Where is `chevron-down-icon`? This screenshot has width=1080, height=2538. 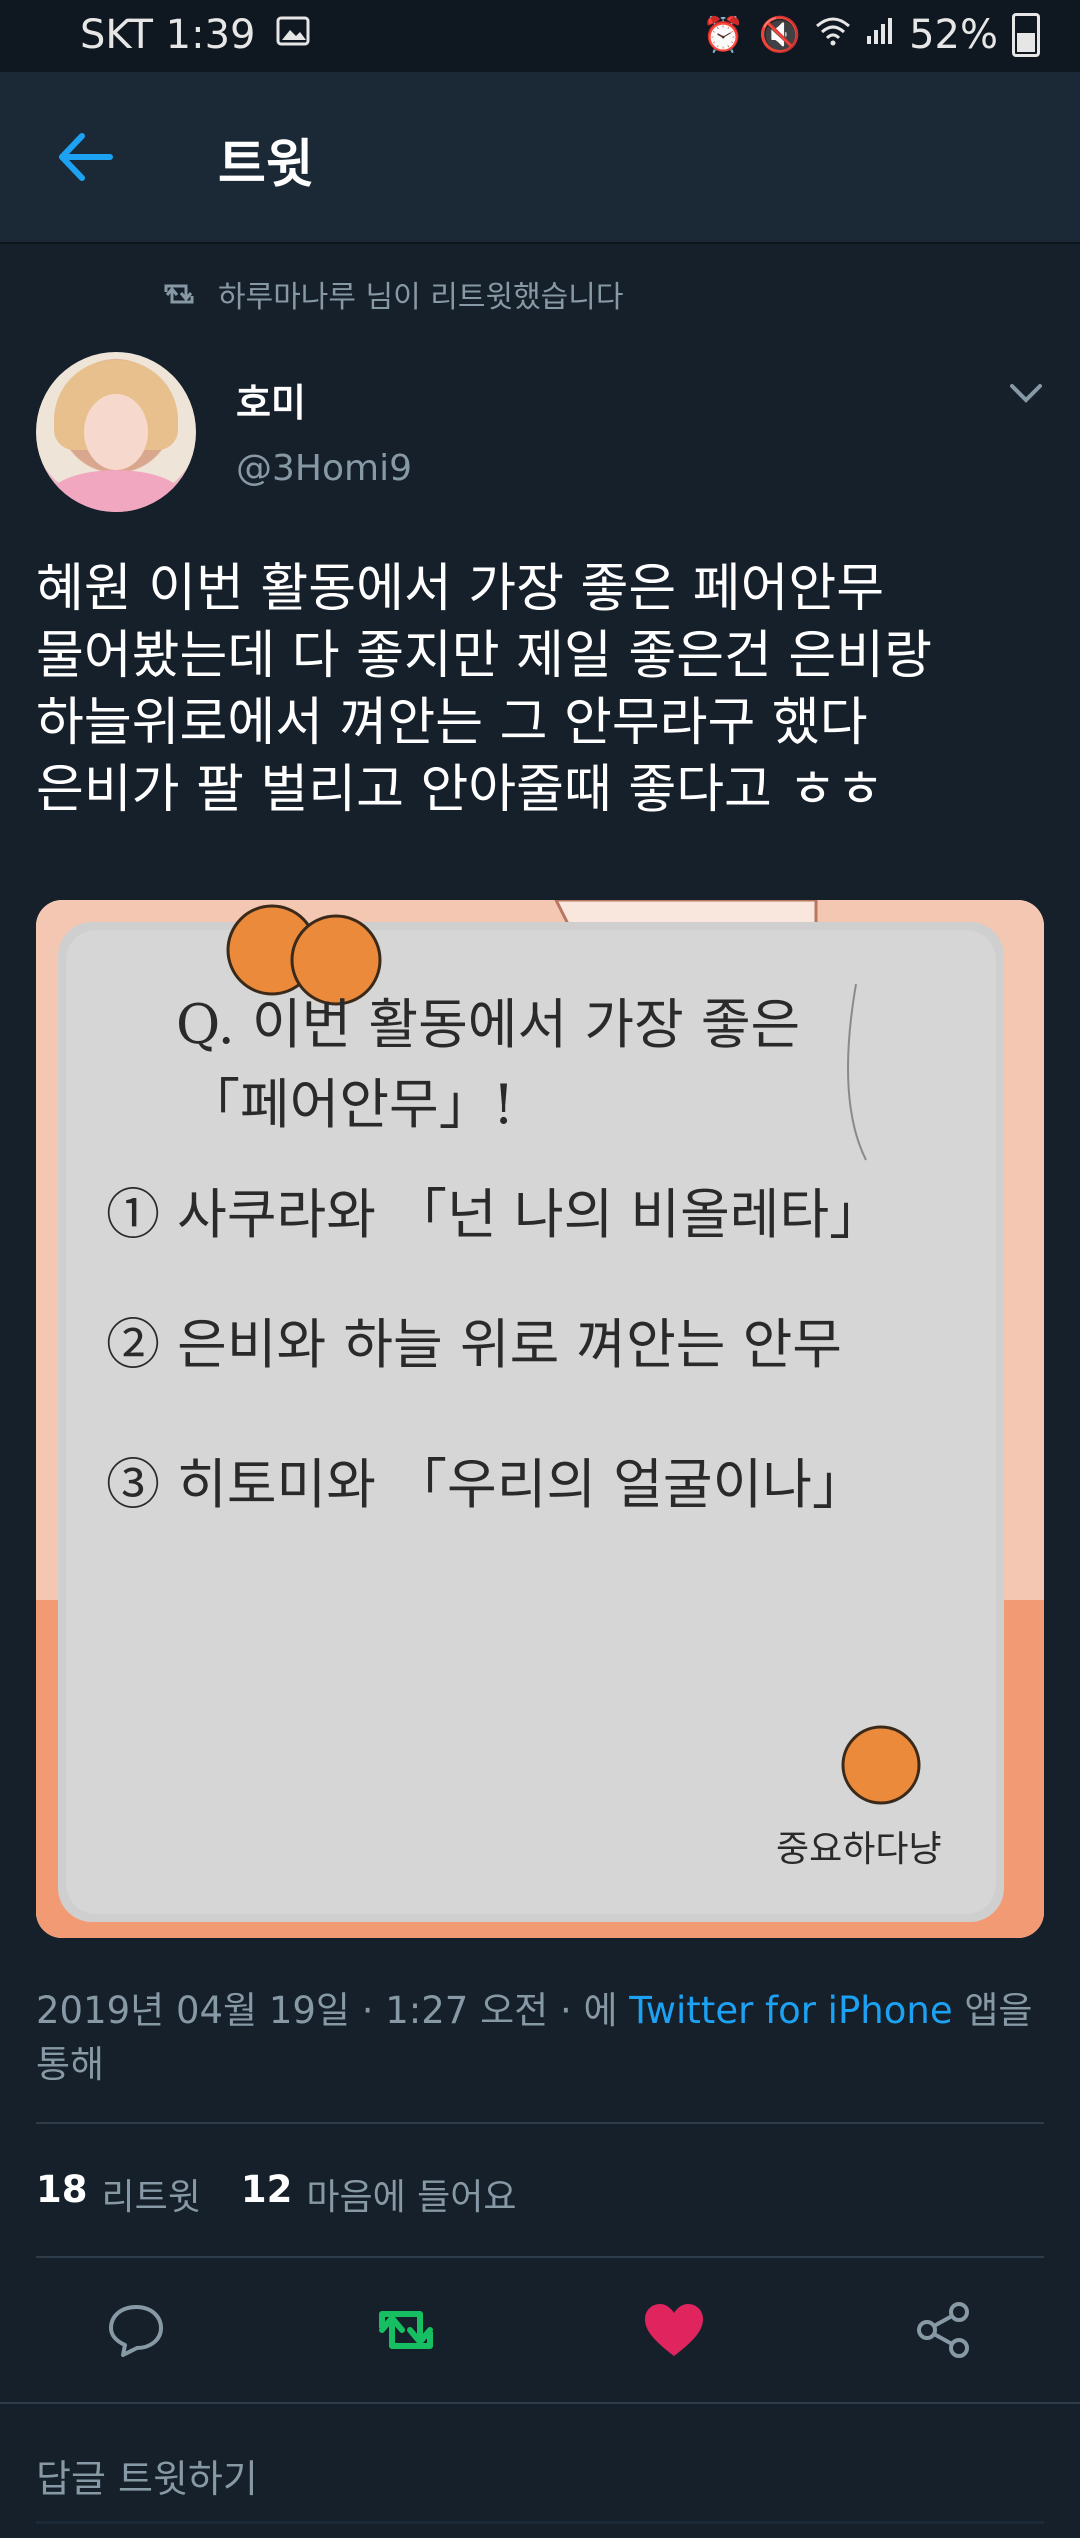 chevron-down-icon is located at coordinates (1026, 393).